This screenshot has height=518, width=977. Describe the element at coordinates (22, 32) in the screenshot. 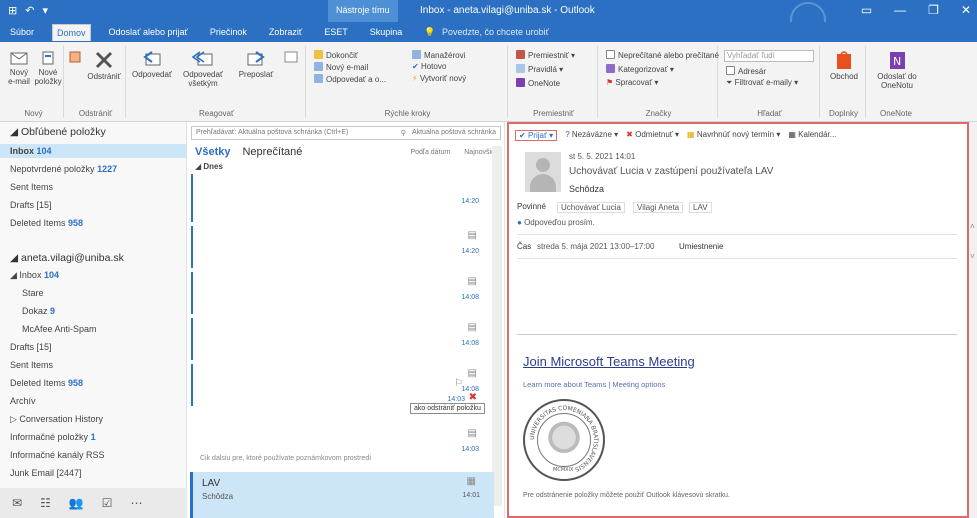

I see `tab-file: Súbor` at that location.